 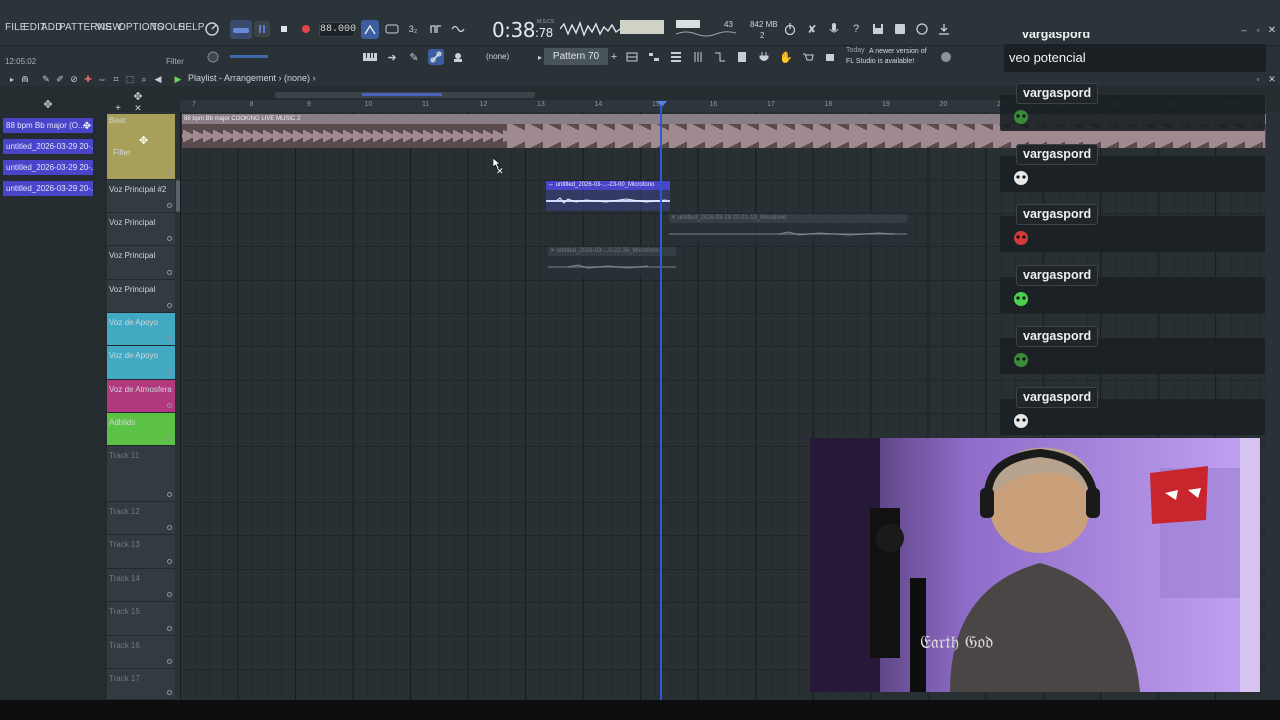 I want to click on song-pattern-toggle-icon, so click(x=241, y=29).